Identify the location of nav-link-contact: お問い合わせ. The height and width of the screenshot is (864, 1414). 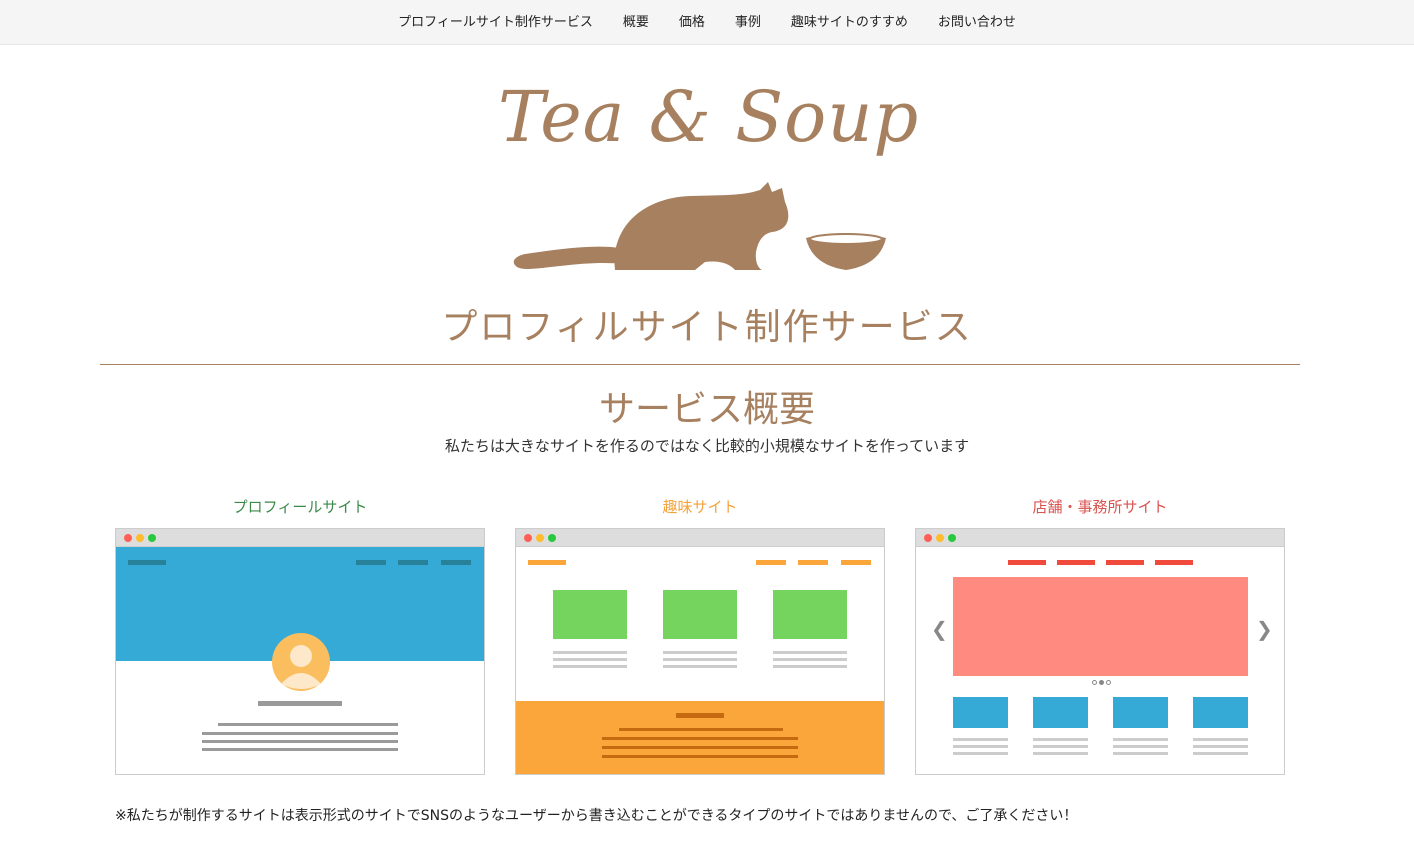
(977, 22).